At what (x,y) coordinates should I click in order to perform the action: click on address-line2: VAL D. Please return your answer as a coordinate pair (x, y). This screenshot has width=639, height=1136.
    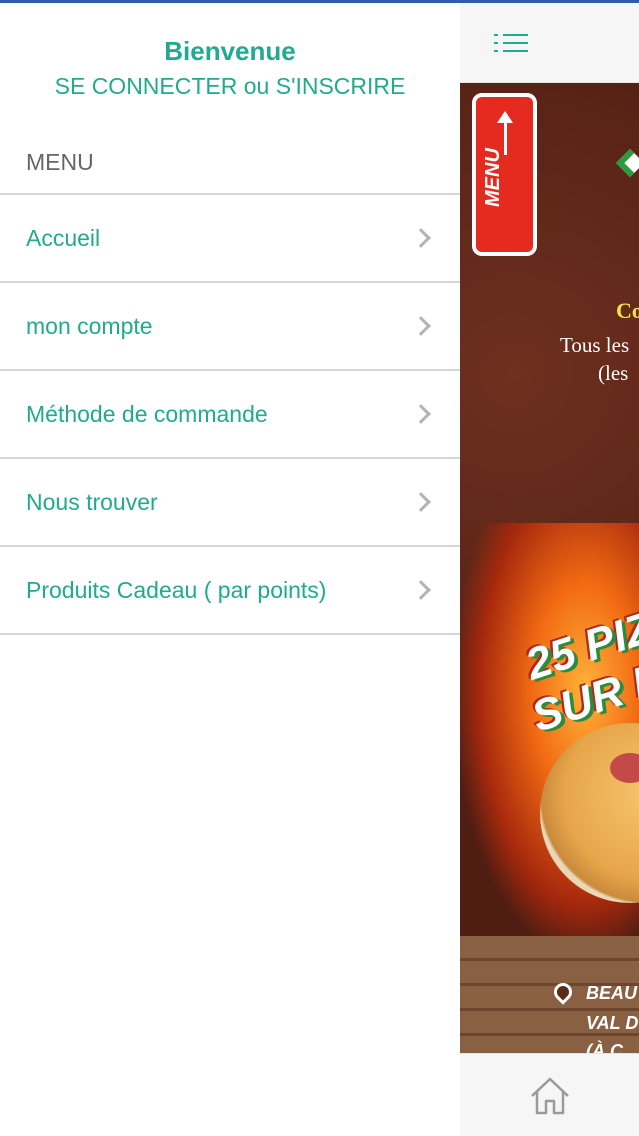
    Looking at the image, I should click on (612, 1023).